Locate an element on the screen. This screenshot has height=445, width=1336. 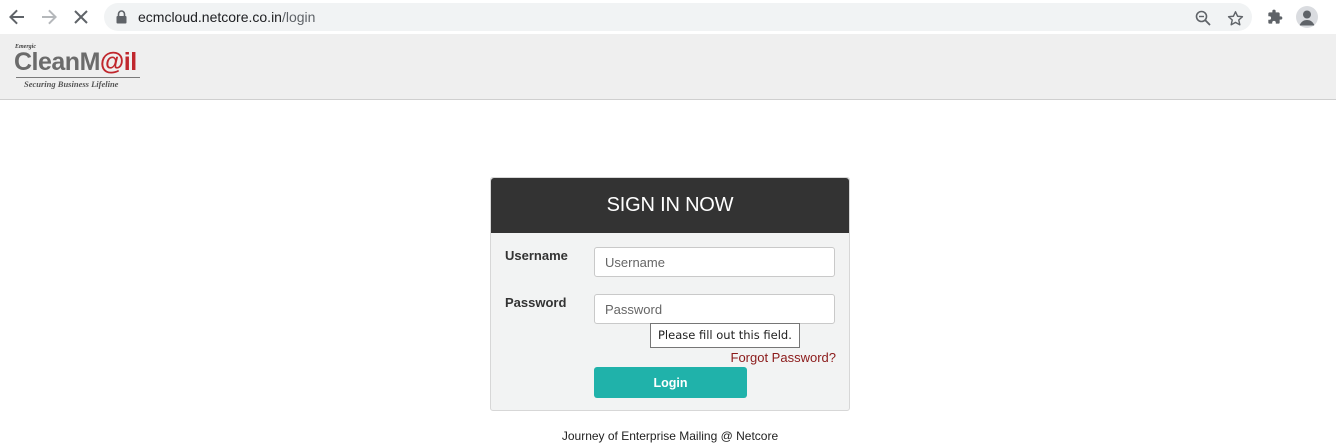
url-path: /login is located at coordinates (298, 17).